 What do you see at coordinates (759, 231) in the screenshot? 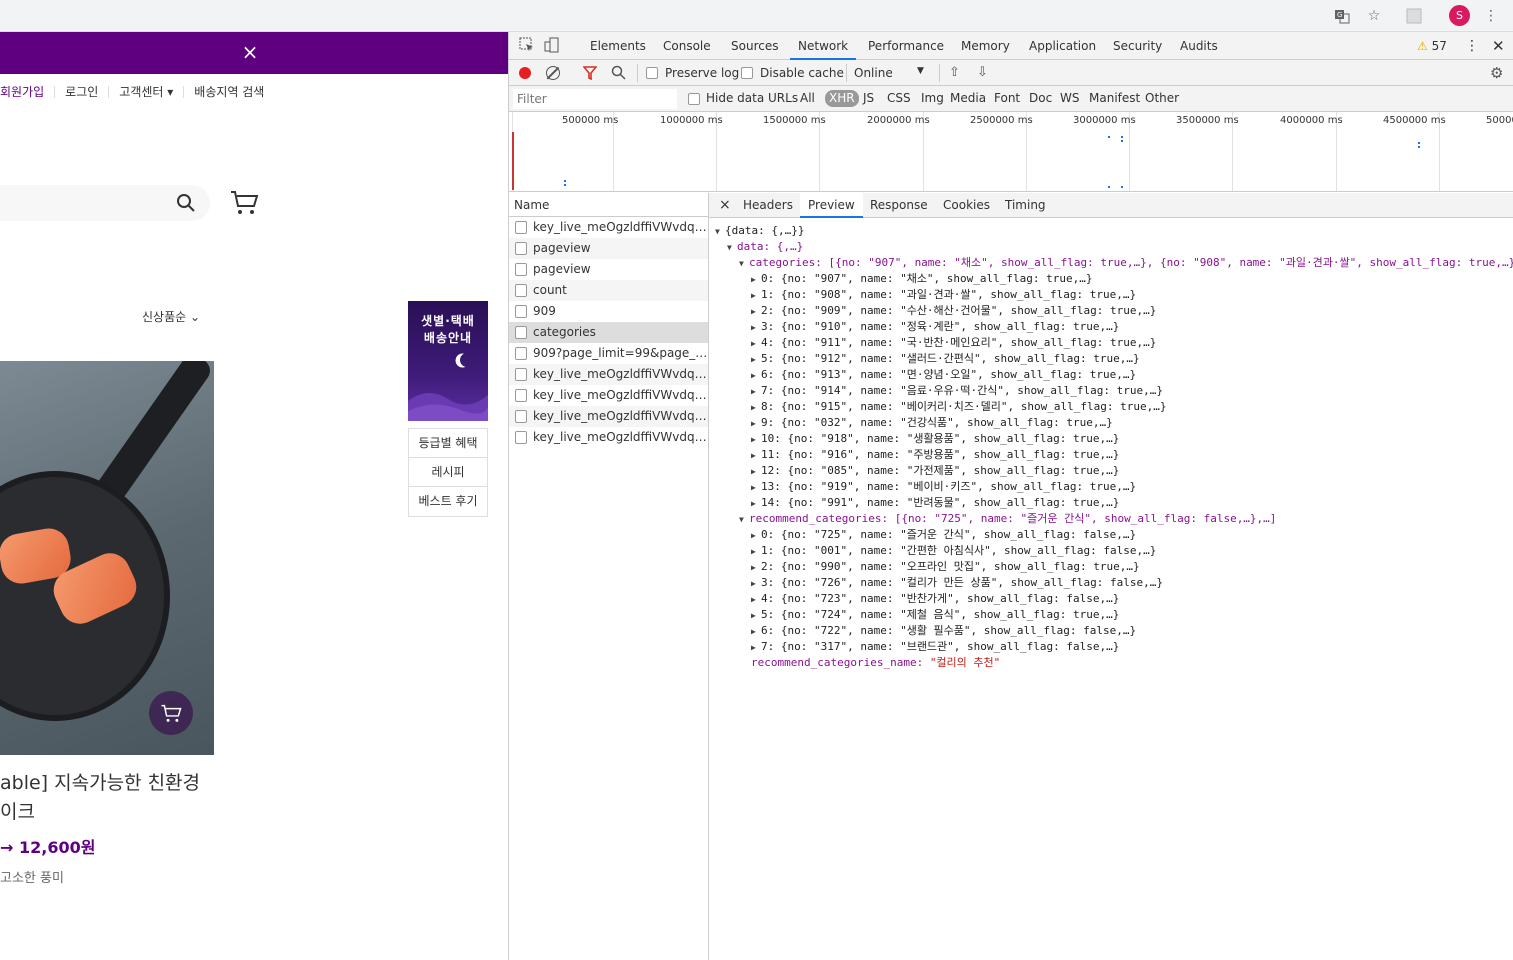
I see `json-root-node: ▼ {data: {,…}}` at bounding box center [759, 231].